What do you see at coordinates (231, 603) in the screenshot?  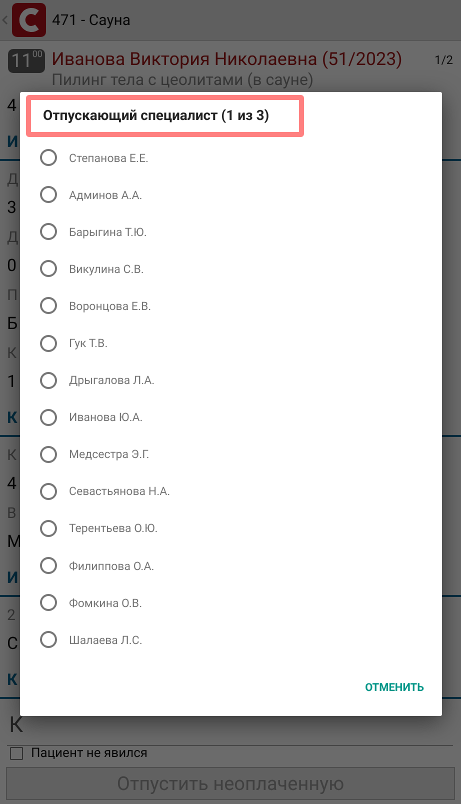 I see `specialist-option: Фомкина О.В.` at bounding box center [231, 603].